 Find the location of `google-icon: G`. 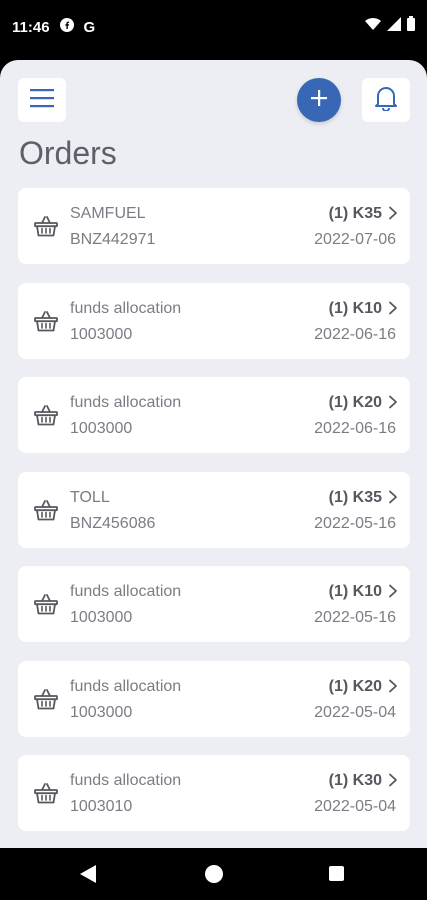

google-icon: G is located at coordinates (89, 27).